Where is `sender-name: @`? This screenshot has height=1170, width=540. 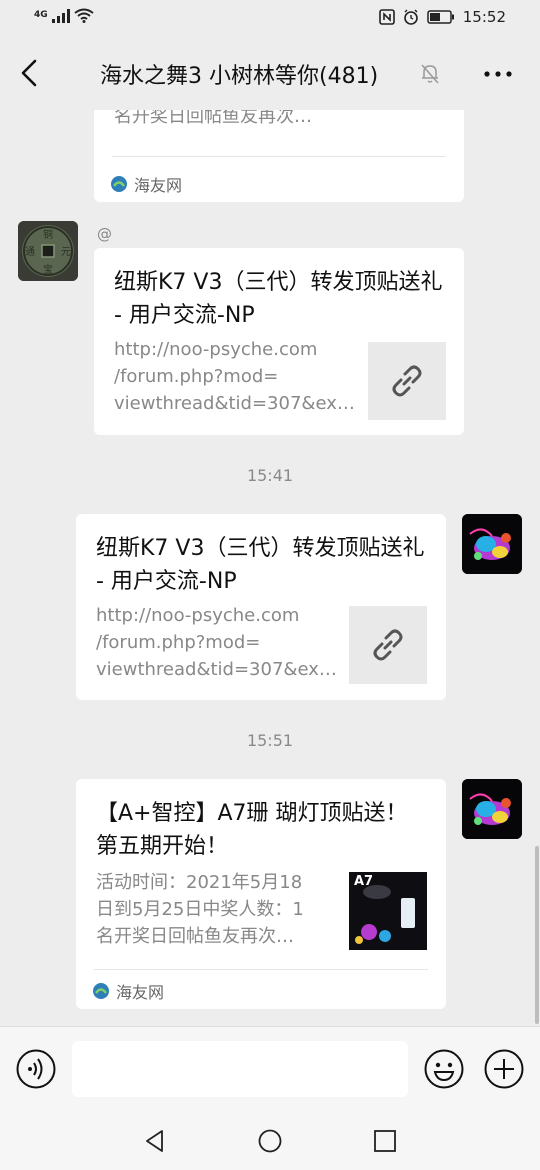 sender-name: @ is located at coordinates (104, 234).